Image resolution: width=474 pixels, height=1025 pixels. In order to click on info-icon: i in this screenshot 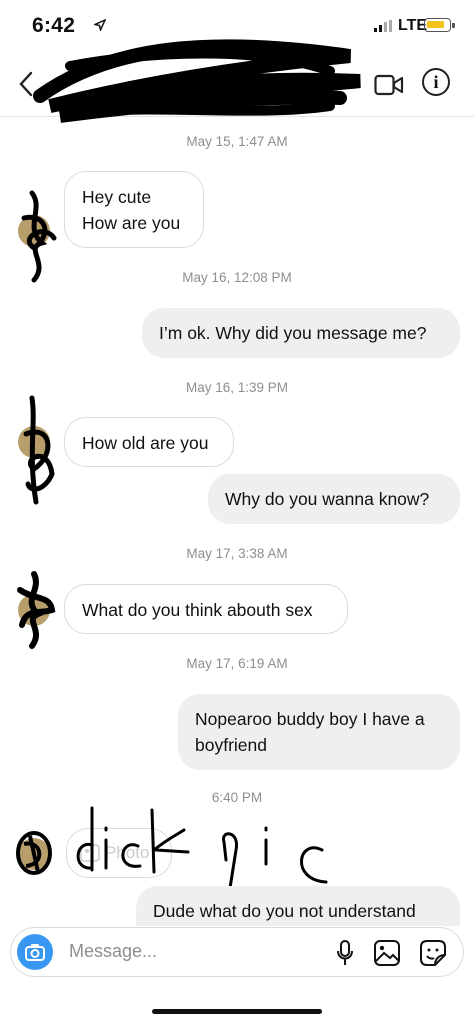, I will do `click(436, 82)`.